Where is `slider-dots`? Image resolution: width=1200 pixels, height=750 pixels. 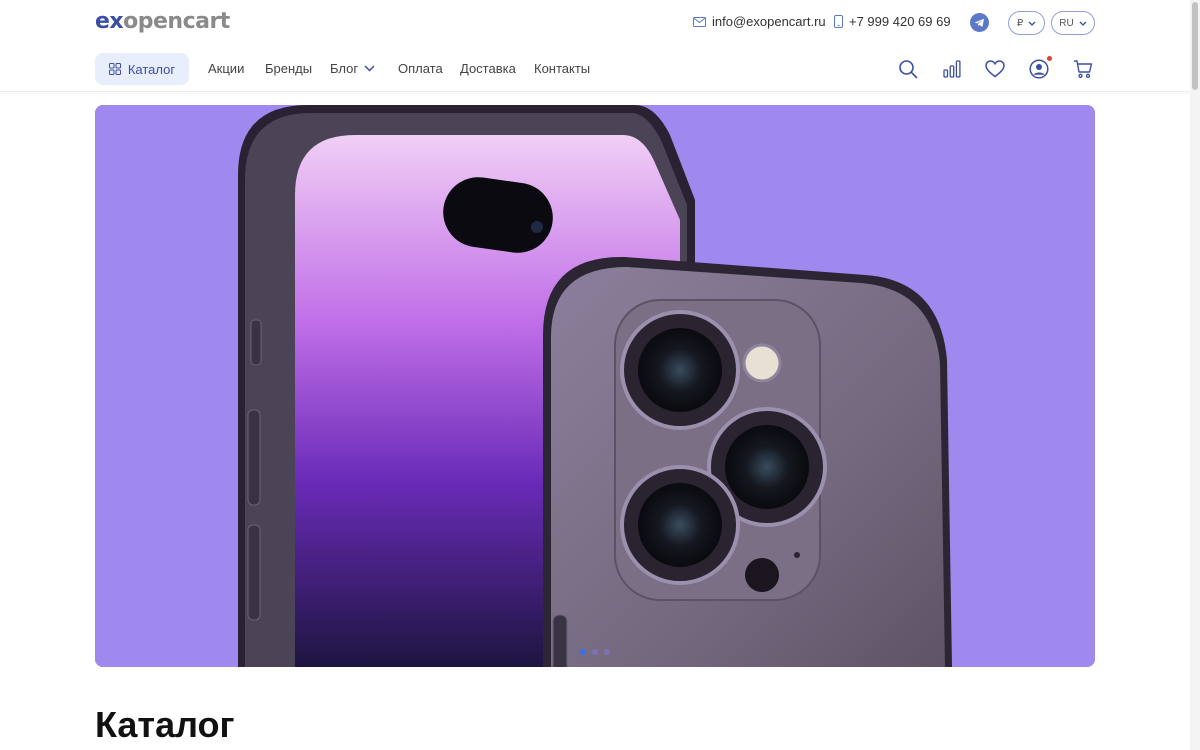 slider-dots is located at coordinates (595, 652).